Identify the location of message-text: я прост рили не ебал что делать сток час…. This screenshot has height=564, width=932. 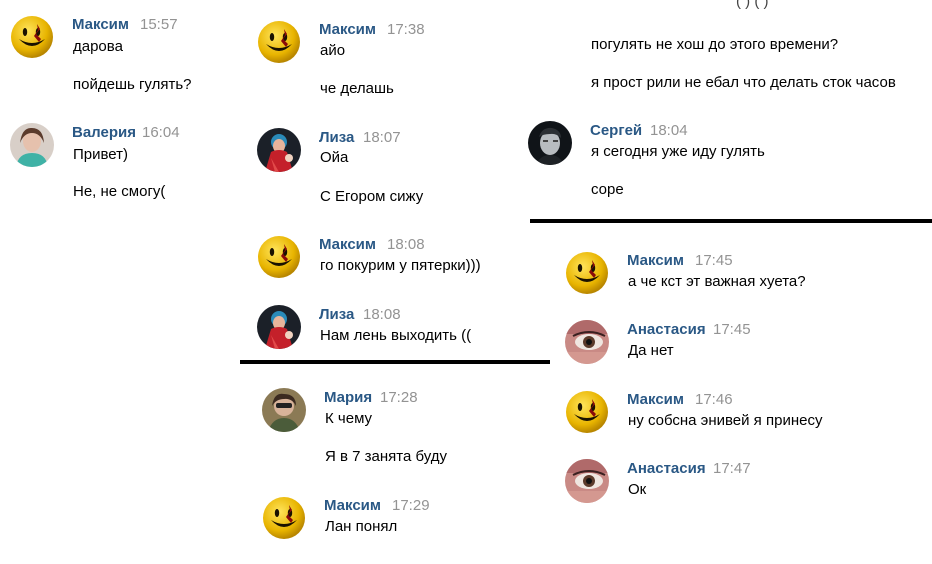
(743, 82).